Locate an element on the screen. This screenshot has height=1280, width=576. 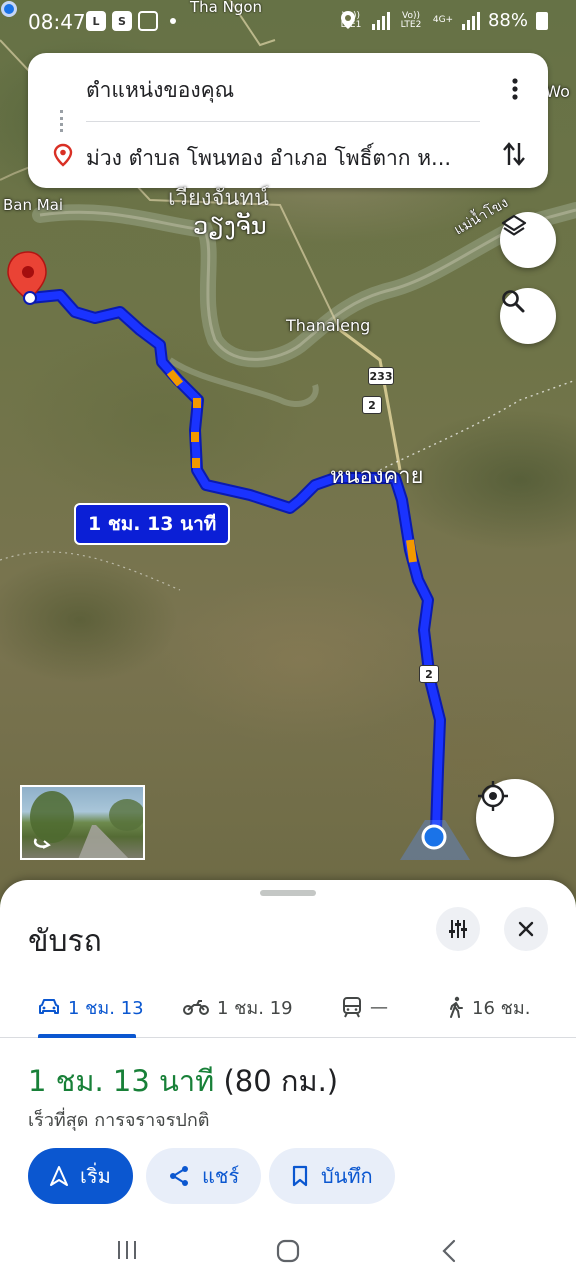
layers-icon is located at coordinates (514, 225).